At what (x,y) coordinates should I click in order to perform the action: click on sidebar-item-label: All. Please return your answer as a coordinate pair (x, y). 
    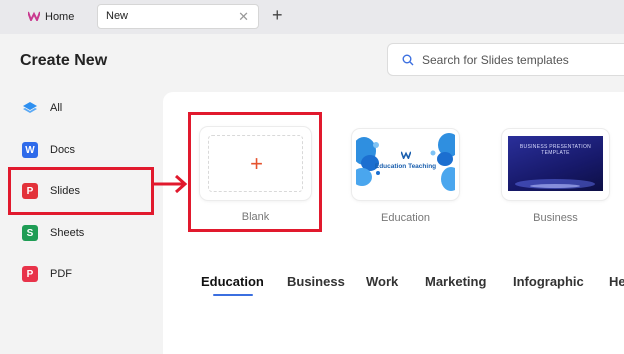
    Looking at the image, I should click on (56, 108).